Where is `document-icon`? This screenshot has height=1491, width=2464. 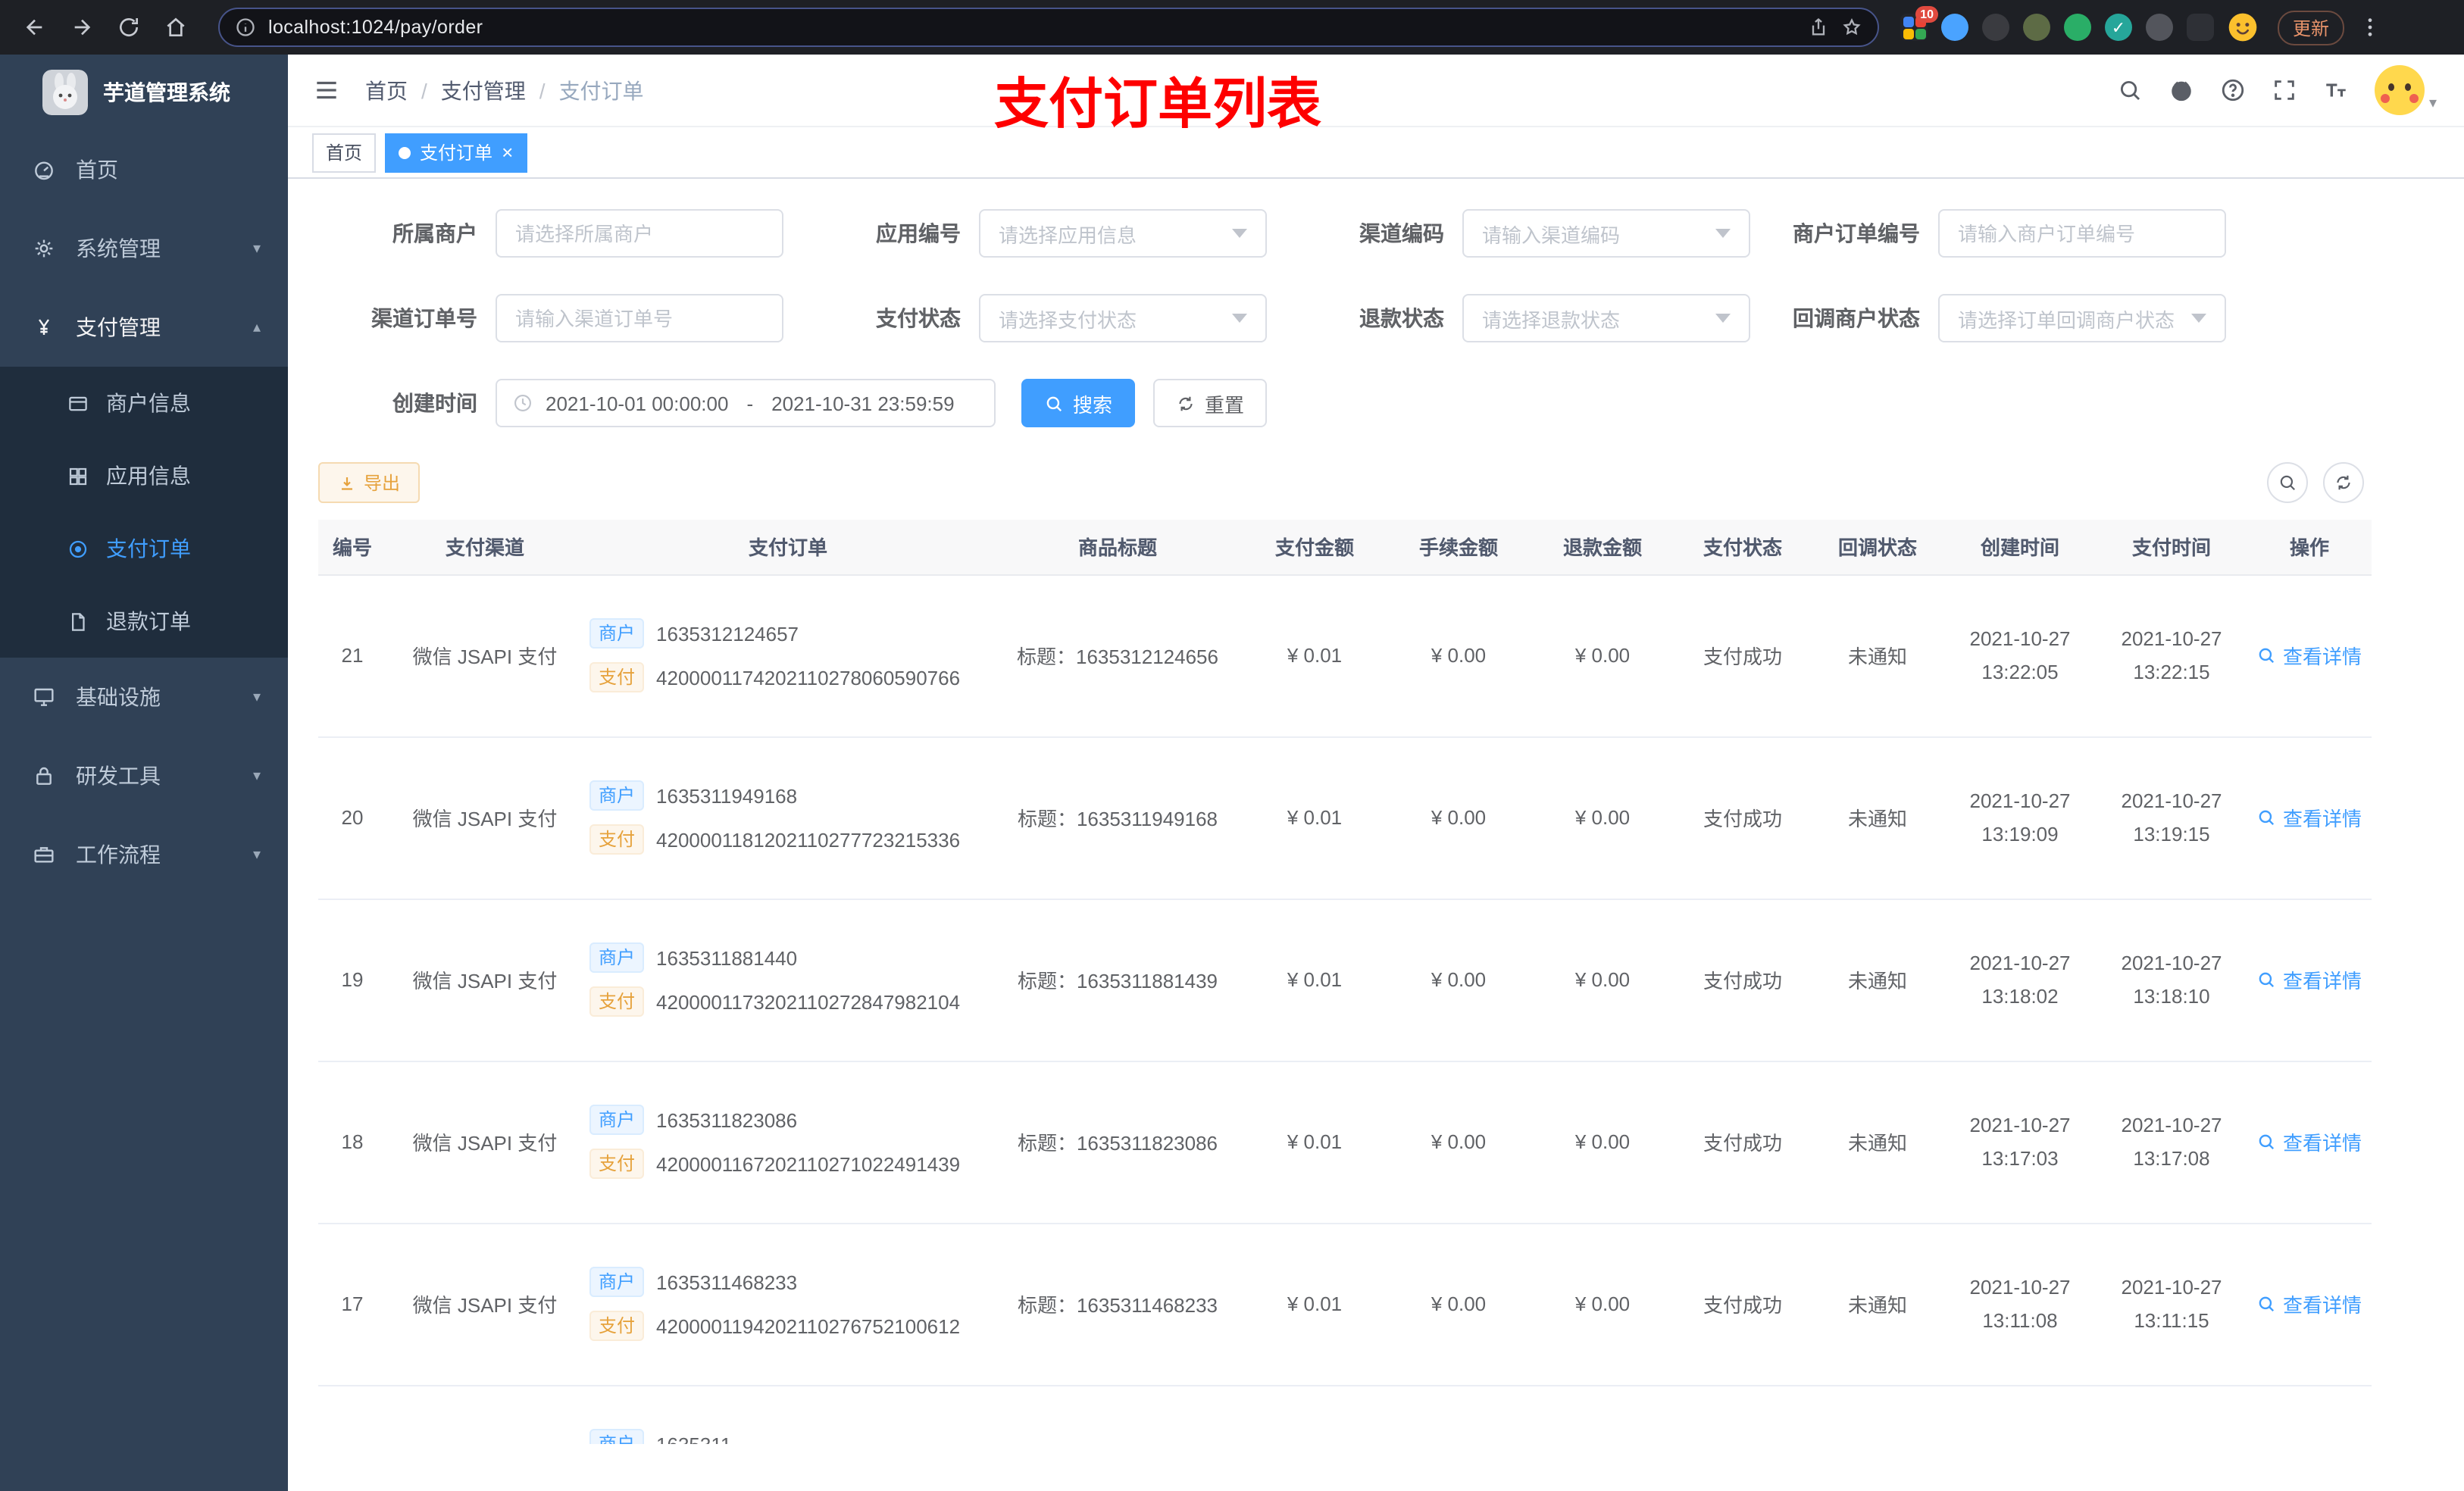
document-icon is located at coordinates (78, 621).